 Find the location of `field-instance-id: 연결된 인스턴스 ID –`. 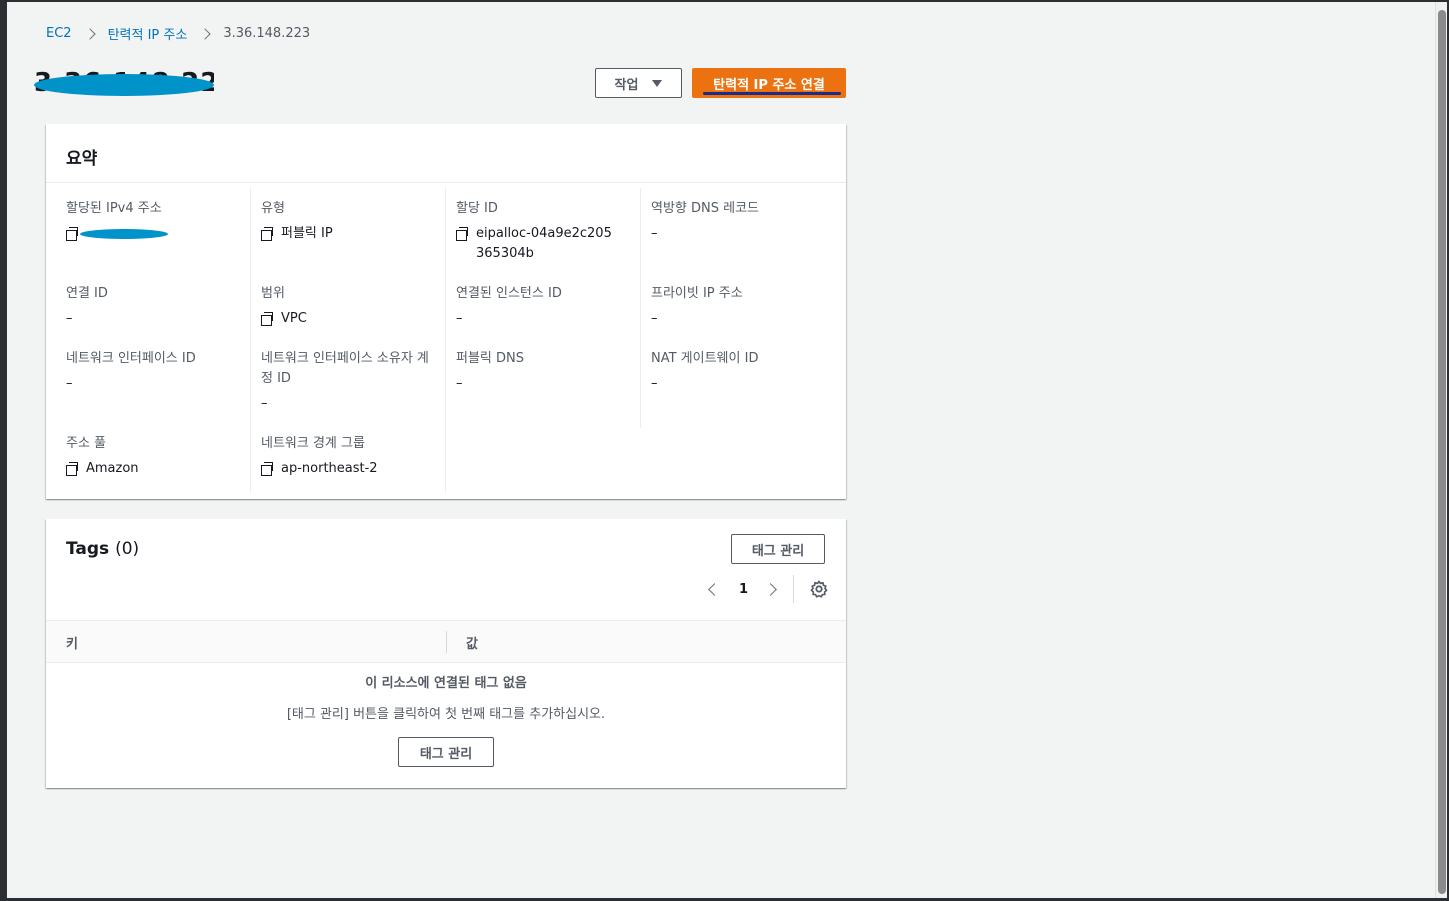

field-instance-id: 연결된 인스턴스 ID – is located at coordinates (541, 306).